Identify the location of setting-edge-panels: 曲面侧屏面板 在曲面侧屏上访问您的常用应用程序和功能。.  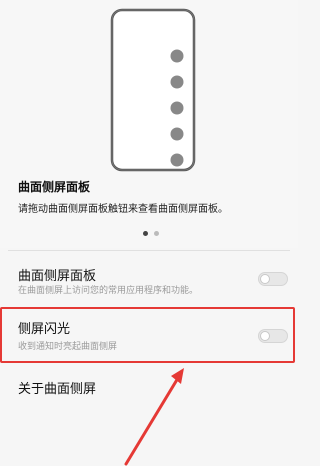
(149, 281).